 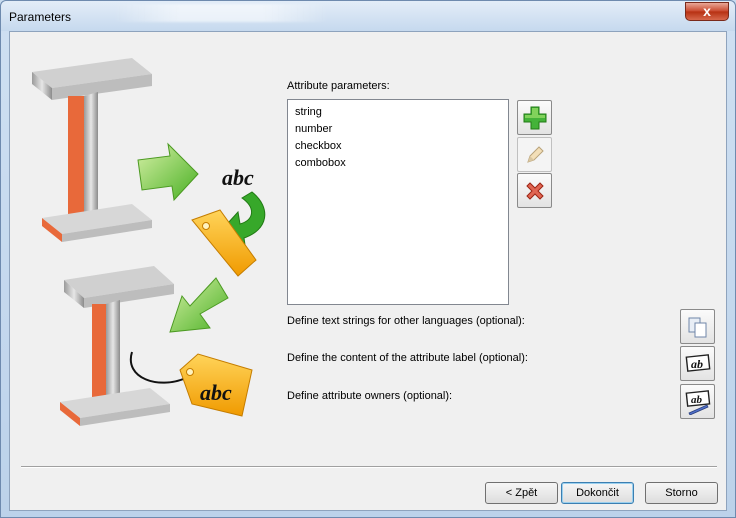 What do you see at coordinates (221, 13) in the screenshot?
I see `title-bar-highlight` at bounding box center [221, 13].